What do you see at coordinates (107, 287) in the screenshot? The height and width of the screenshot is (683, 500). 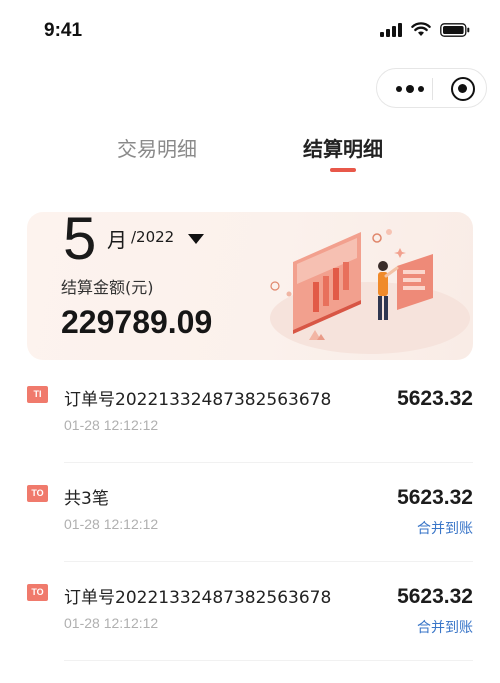 I see `settlement-amount-label: 结算金额(元)` at bounding box center [107, 287].